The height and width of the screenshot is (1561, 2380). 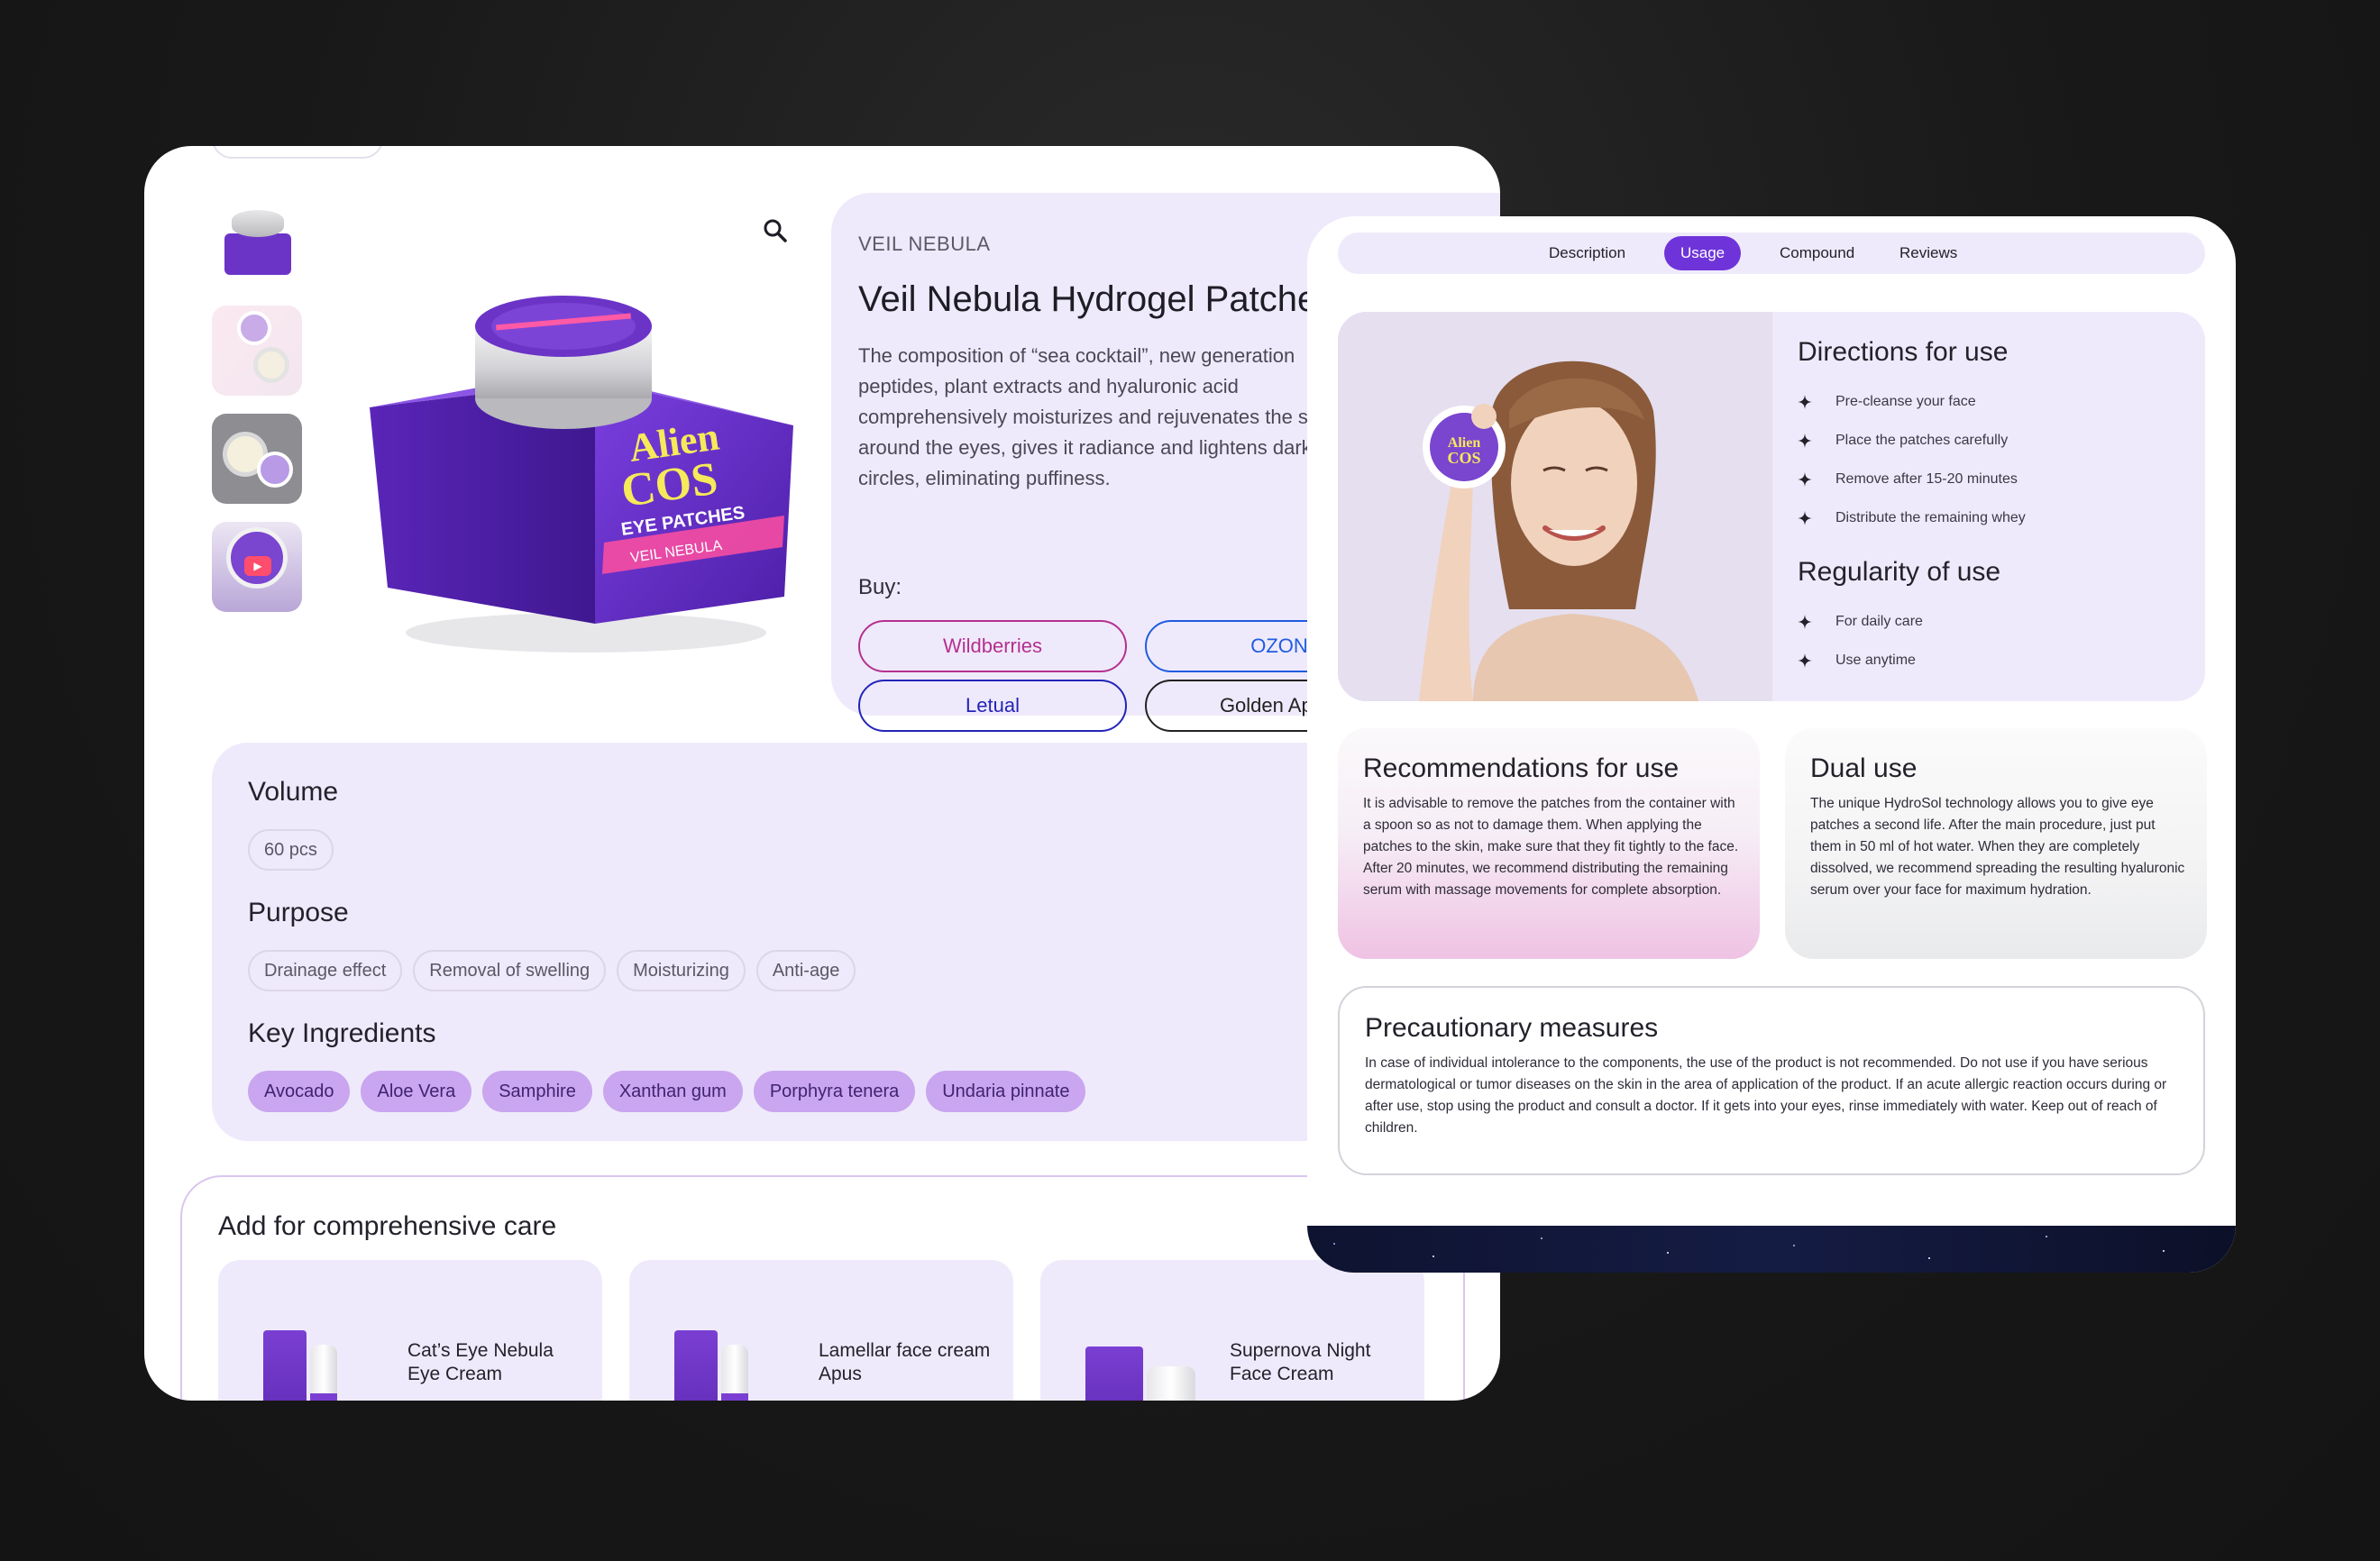 What do you see at coordinates (672, 1091) in the screenshot?
I see `ingredient-chip: Xanthan gum` at bounding box center [672, 1091].